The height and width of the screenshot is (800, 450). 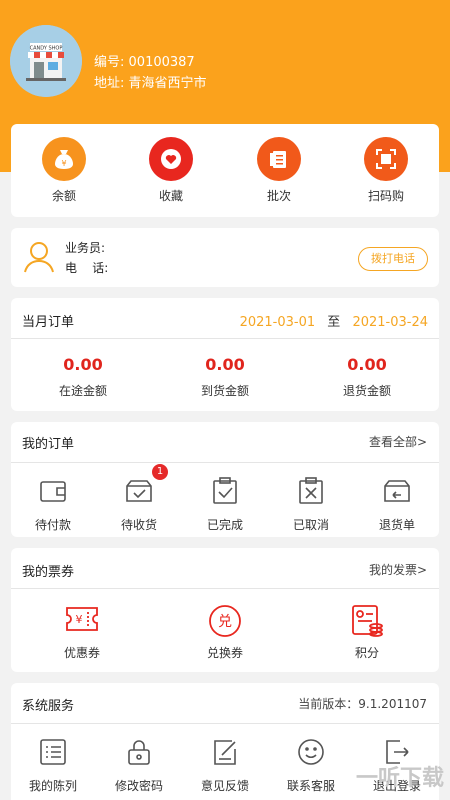 What do you see at coordinates (46, 49) in the screenshot?
I see `shop-sign-text: CANDY SHOP` at bounding box center [46, 49].